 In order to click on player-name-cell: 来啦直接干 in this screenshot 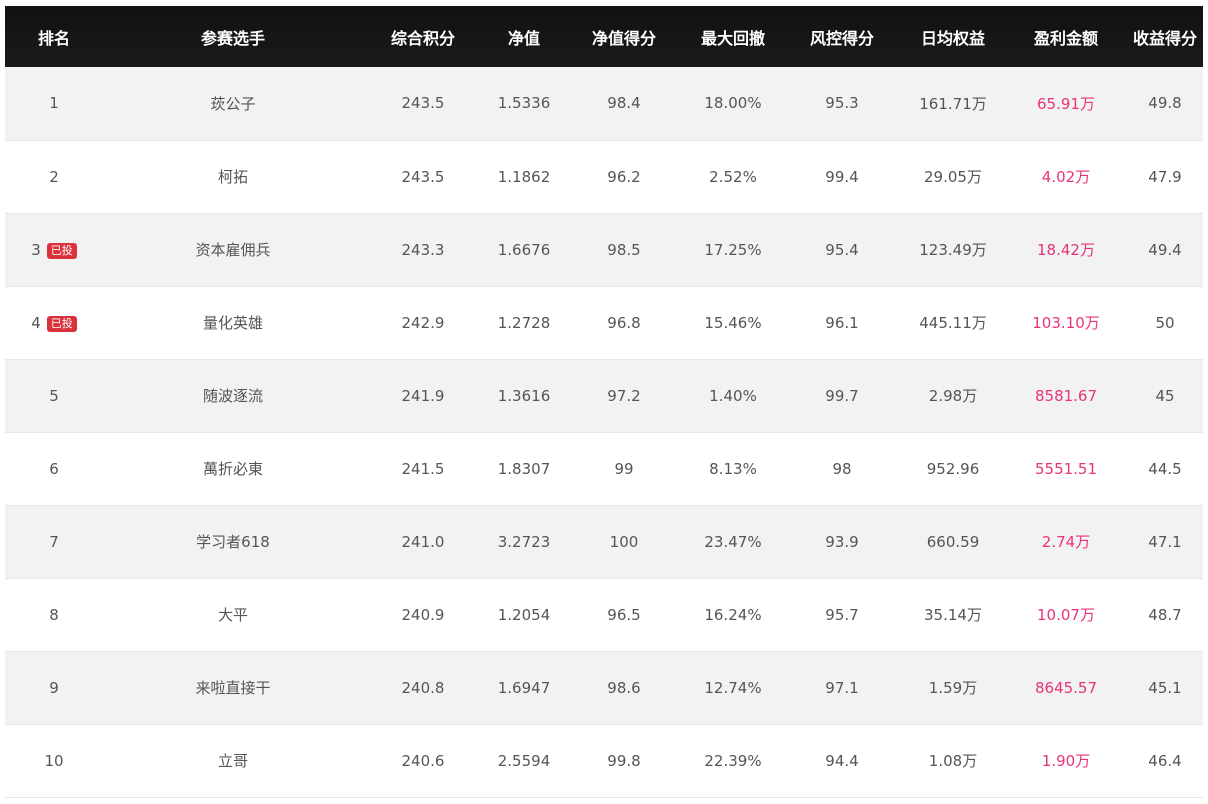, I will do `click(233, 688)`.